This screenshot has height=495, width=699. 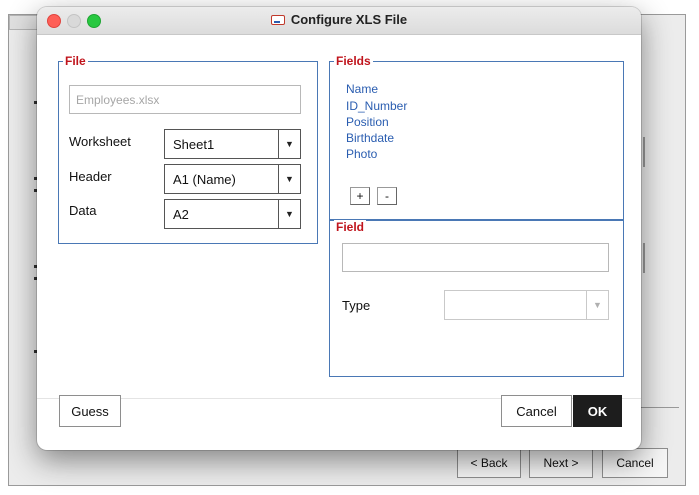 What do you see at coordinates (90, 411) in the screenshot?
I see `guess-button: Guess` at bounding box center [90, 411].